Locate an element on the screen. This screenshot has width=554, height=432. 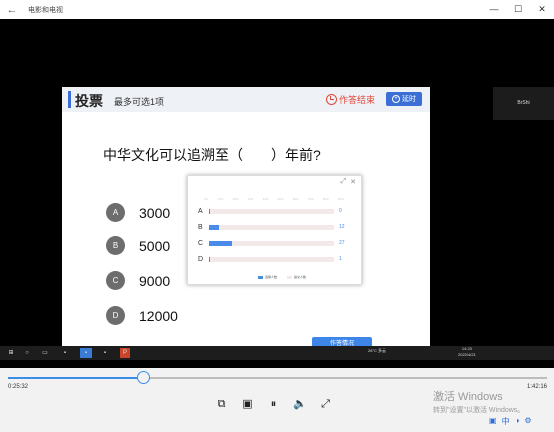
clock-date: 2022/4/21 is located at coordinates (467, 354).